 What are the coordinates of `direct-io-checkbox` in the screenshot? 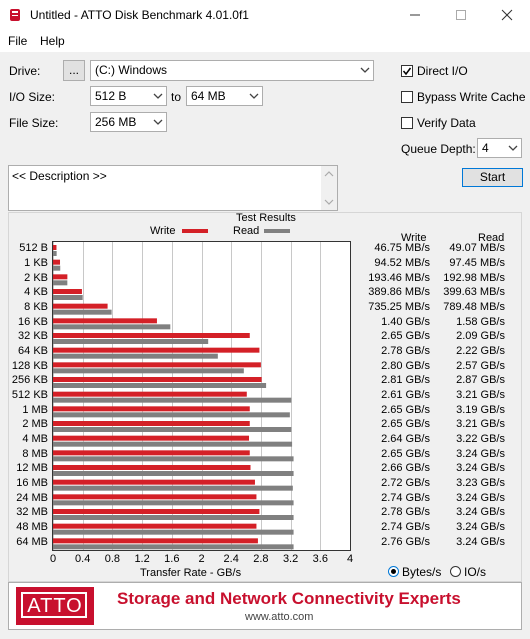 It's located at (407, 71).